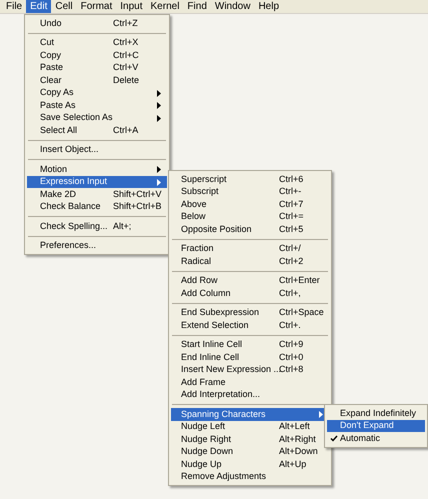 This screenshot has width=428, height=499. What do you see at coordinates (250, 382) in the screenshot?
I see `menu-item: Add Frame` at bounding box center [250, 382].